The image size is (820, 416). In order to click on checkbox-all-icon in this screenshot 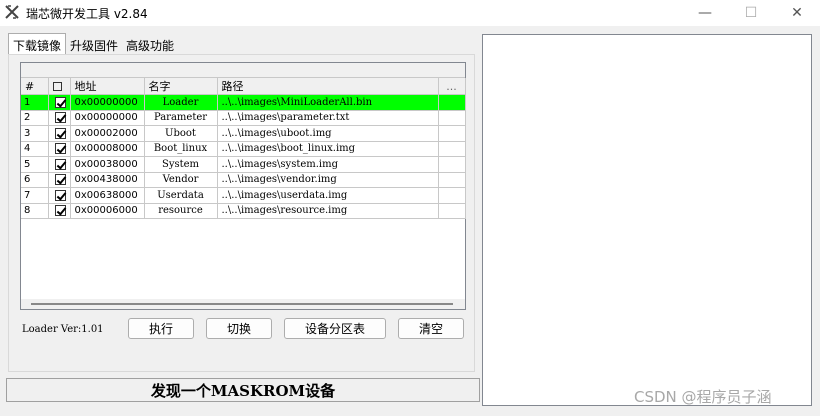, I will do `click(57, 86)`.